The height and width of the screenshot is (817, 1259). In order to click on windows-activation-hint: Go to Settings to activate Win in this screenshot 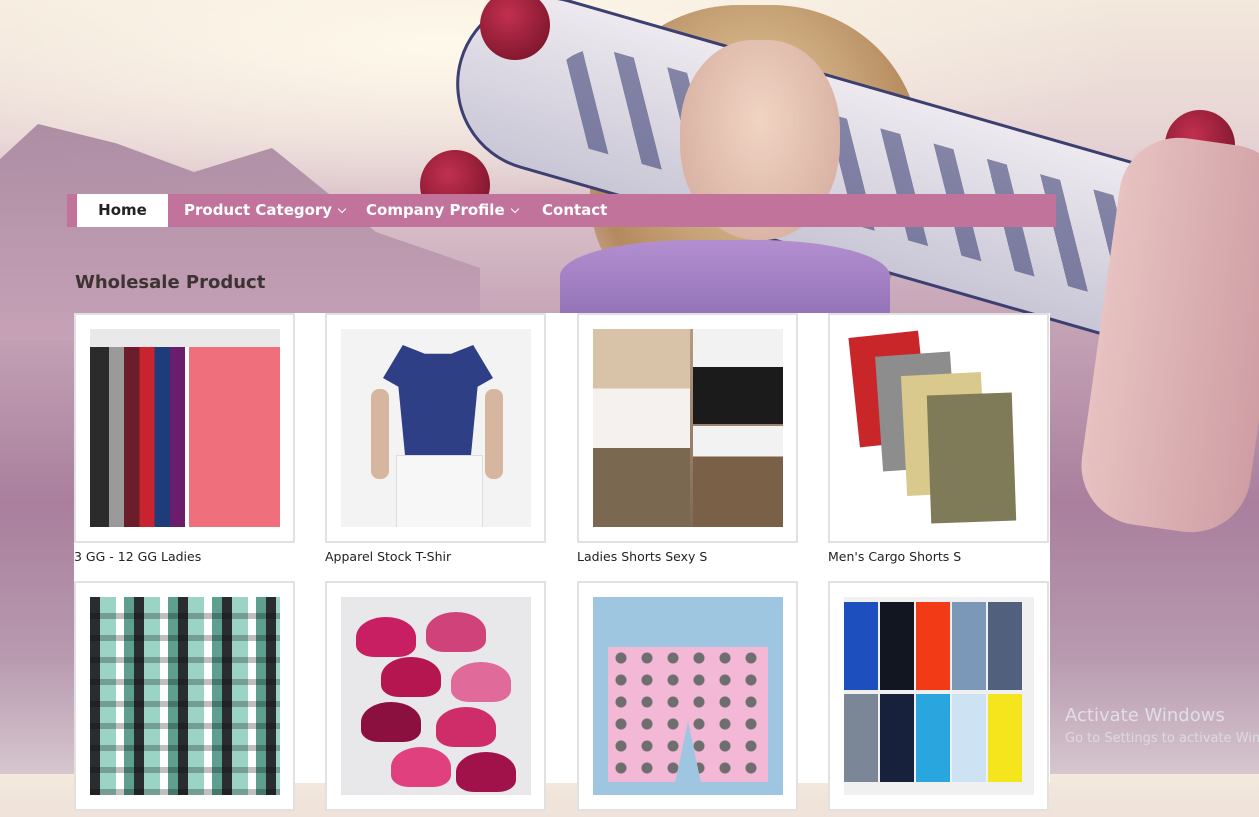, I will do `click(1162, 738)`.